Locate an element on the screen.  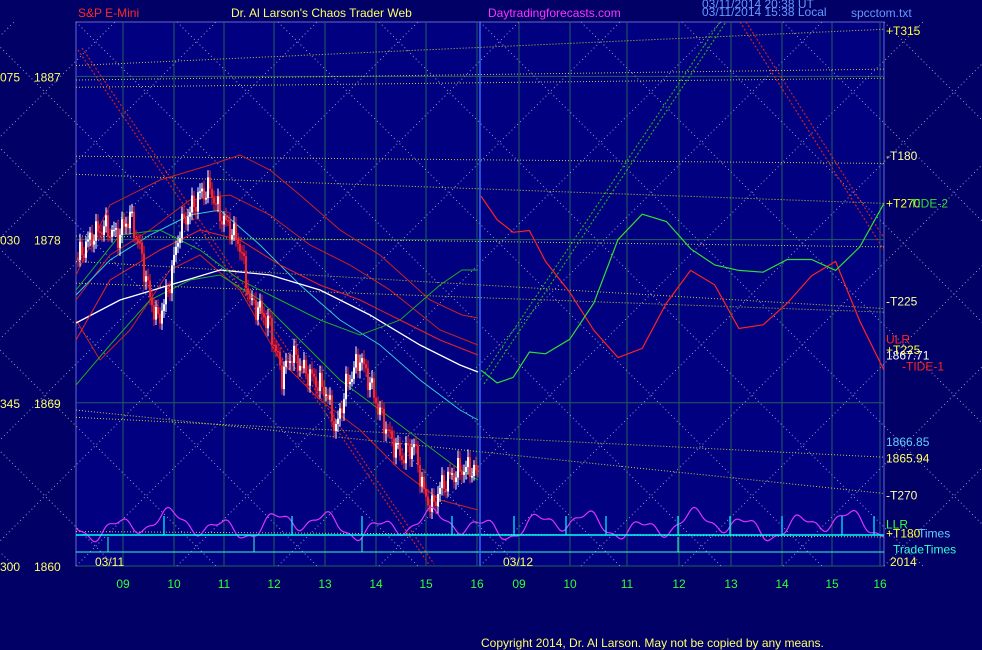
right-label: -T180 is located at coordinates (902, 156).